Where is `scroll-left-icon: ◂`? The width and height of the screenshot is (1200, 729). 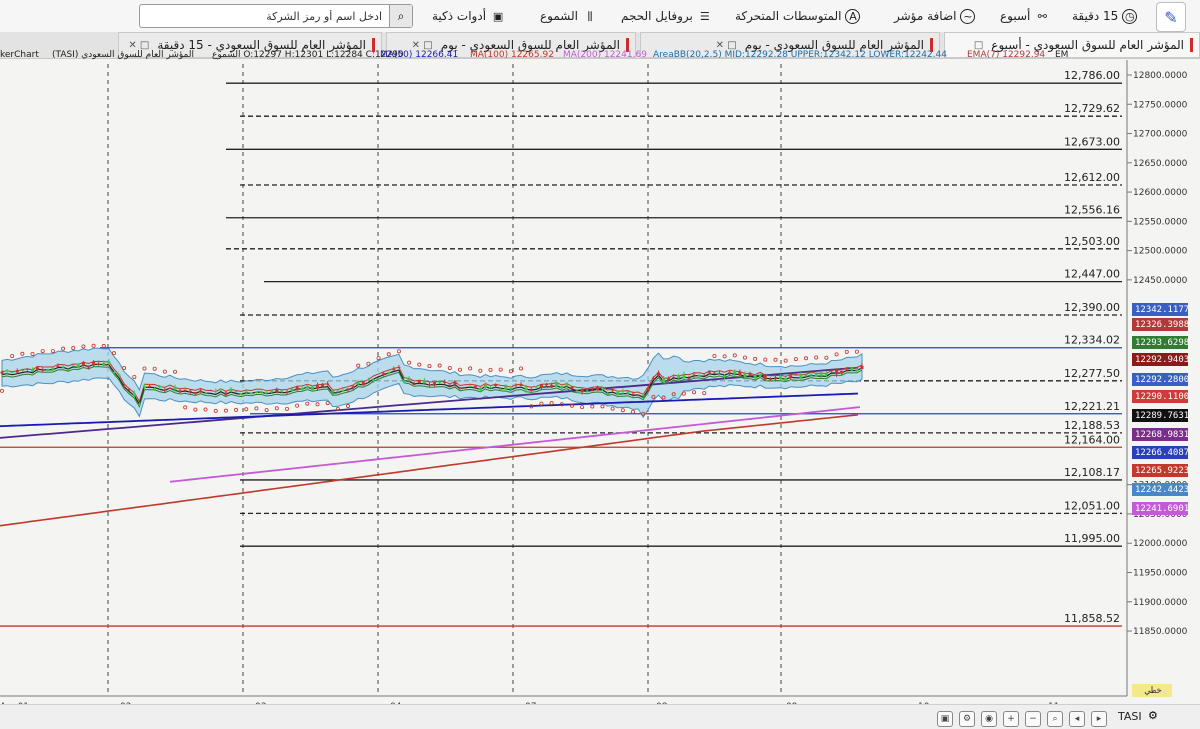
scroll-left-icon: ◂ is located at coordinates (1077, 719).